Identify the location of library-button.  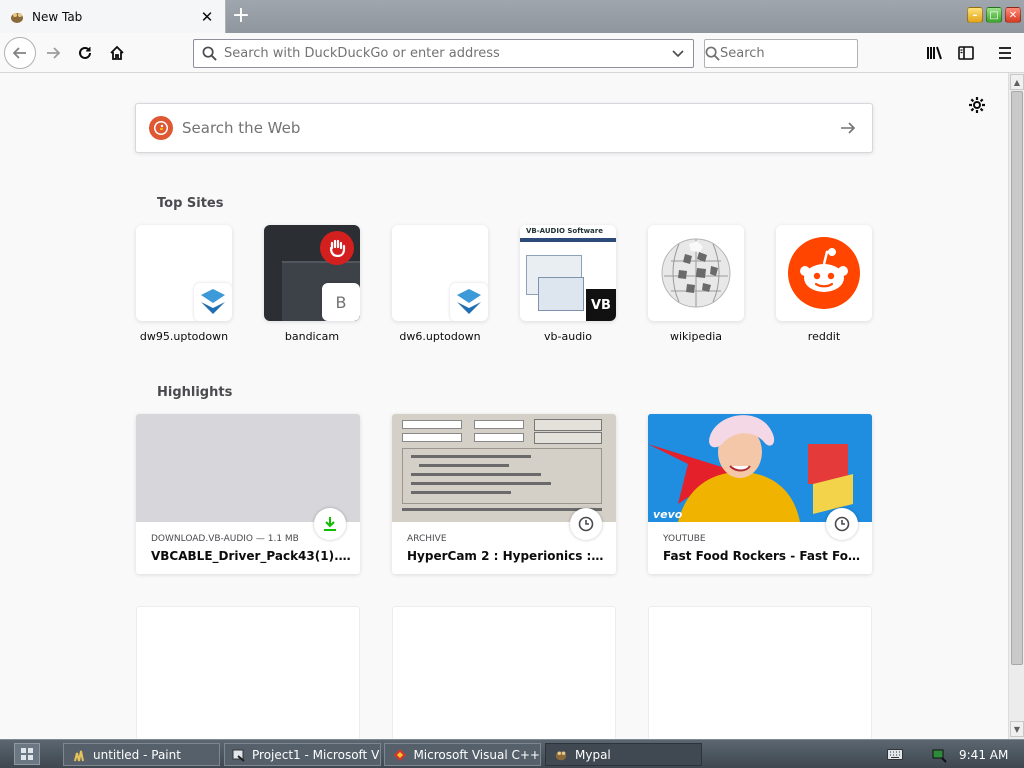
(935, 53).